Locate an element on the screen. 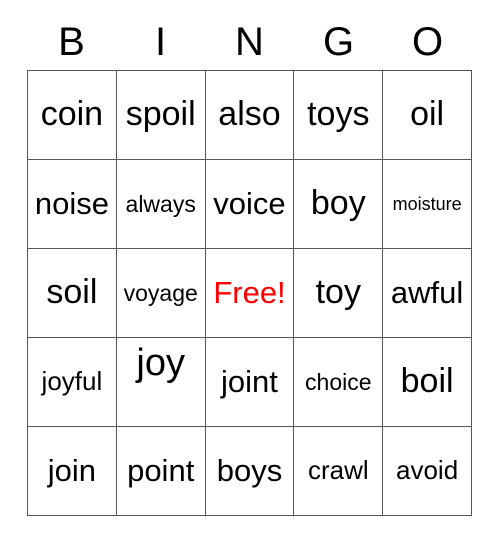  bingo-cell-label: soil is located at coordinates (72, 292).